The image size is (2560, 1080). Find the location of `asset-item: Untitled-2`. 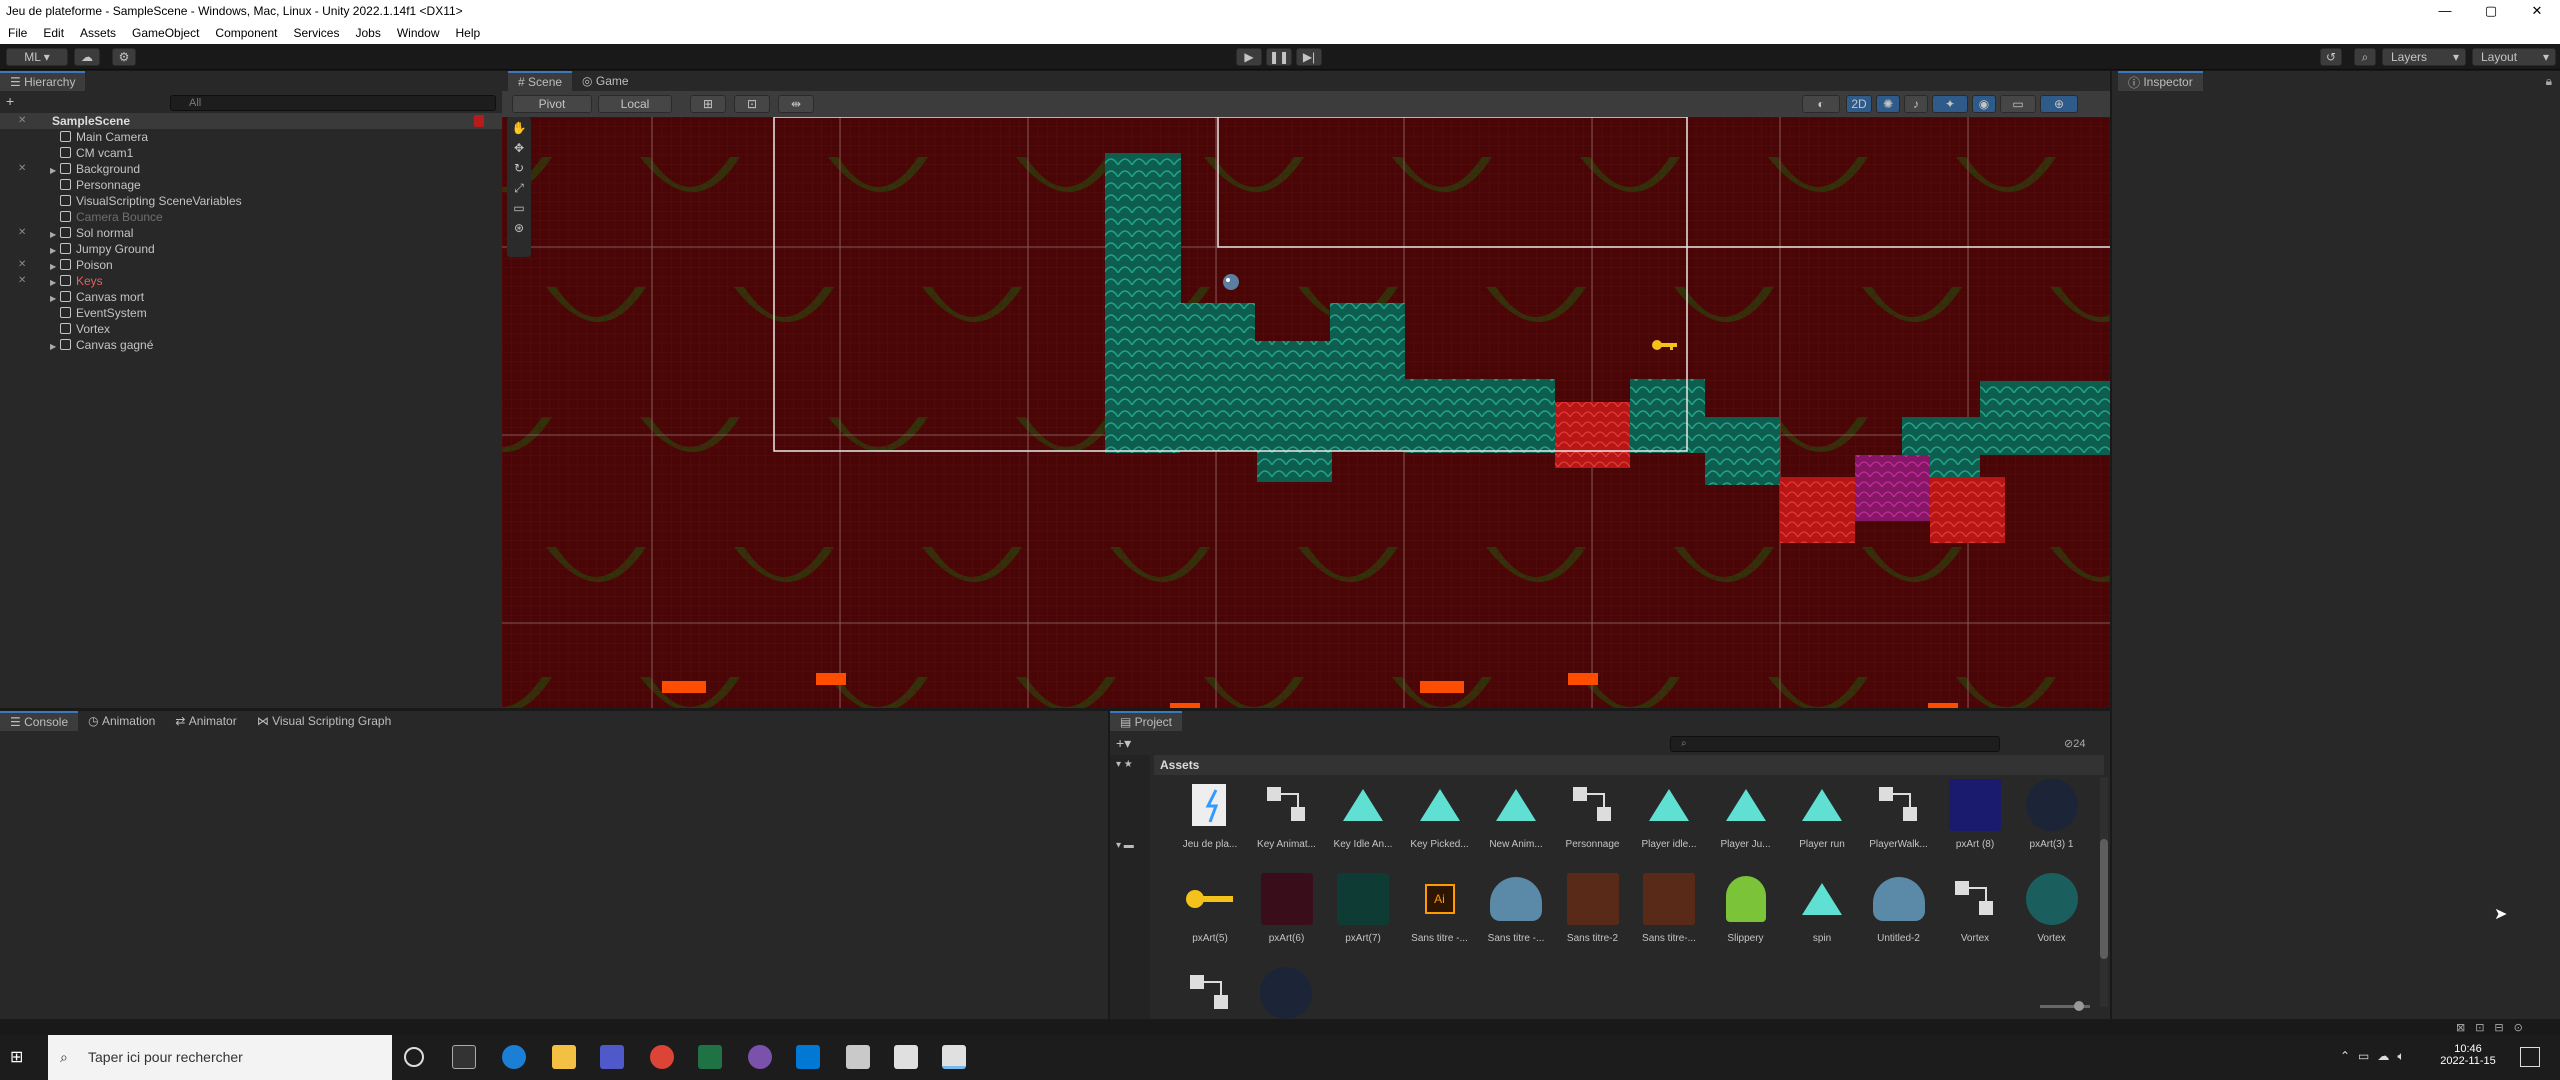

asset-item: Untitled-2 is located at coordinates (1899, 907).